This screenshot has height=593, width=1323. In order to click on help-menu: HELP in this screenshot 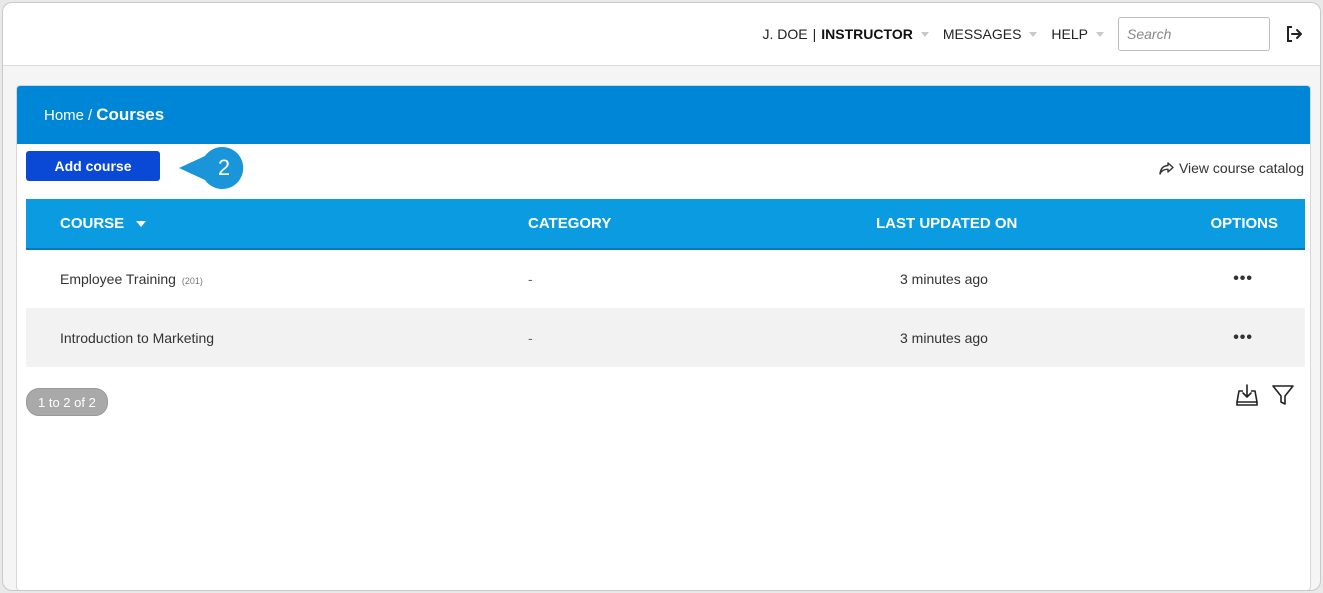, I will do `click(1077, 34)`.